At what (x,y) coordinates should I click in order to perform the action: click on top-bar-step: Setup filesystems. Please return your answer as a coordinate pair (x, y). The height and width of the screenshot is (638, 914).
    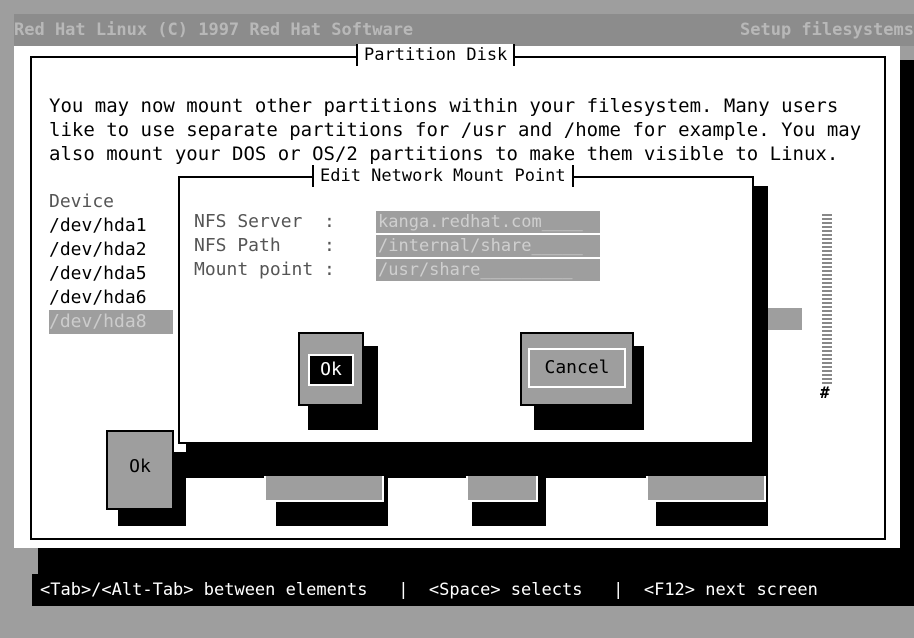
    Looking at the image, I should click on (827, 30).